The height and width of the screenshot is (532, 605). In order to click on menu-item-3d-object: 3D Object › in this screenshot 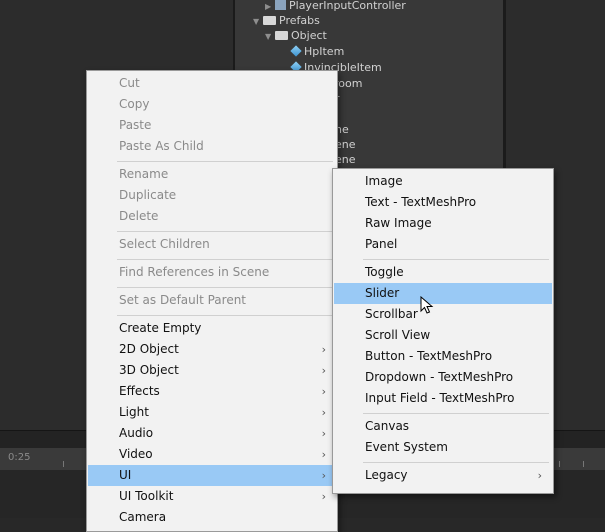, I will do `click(212, 370)`.